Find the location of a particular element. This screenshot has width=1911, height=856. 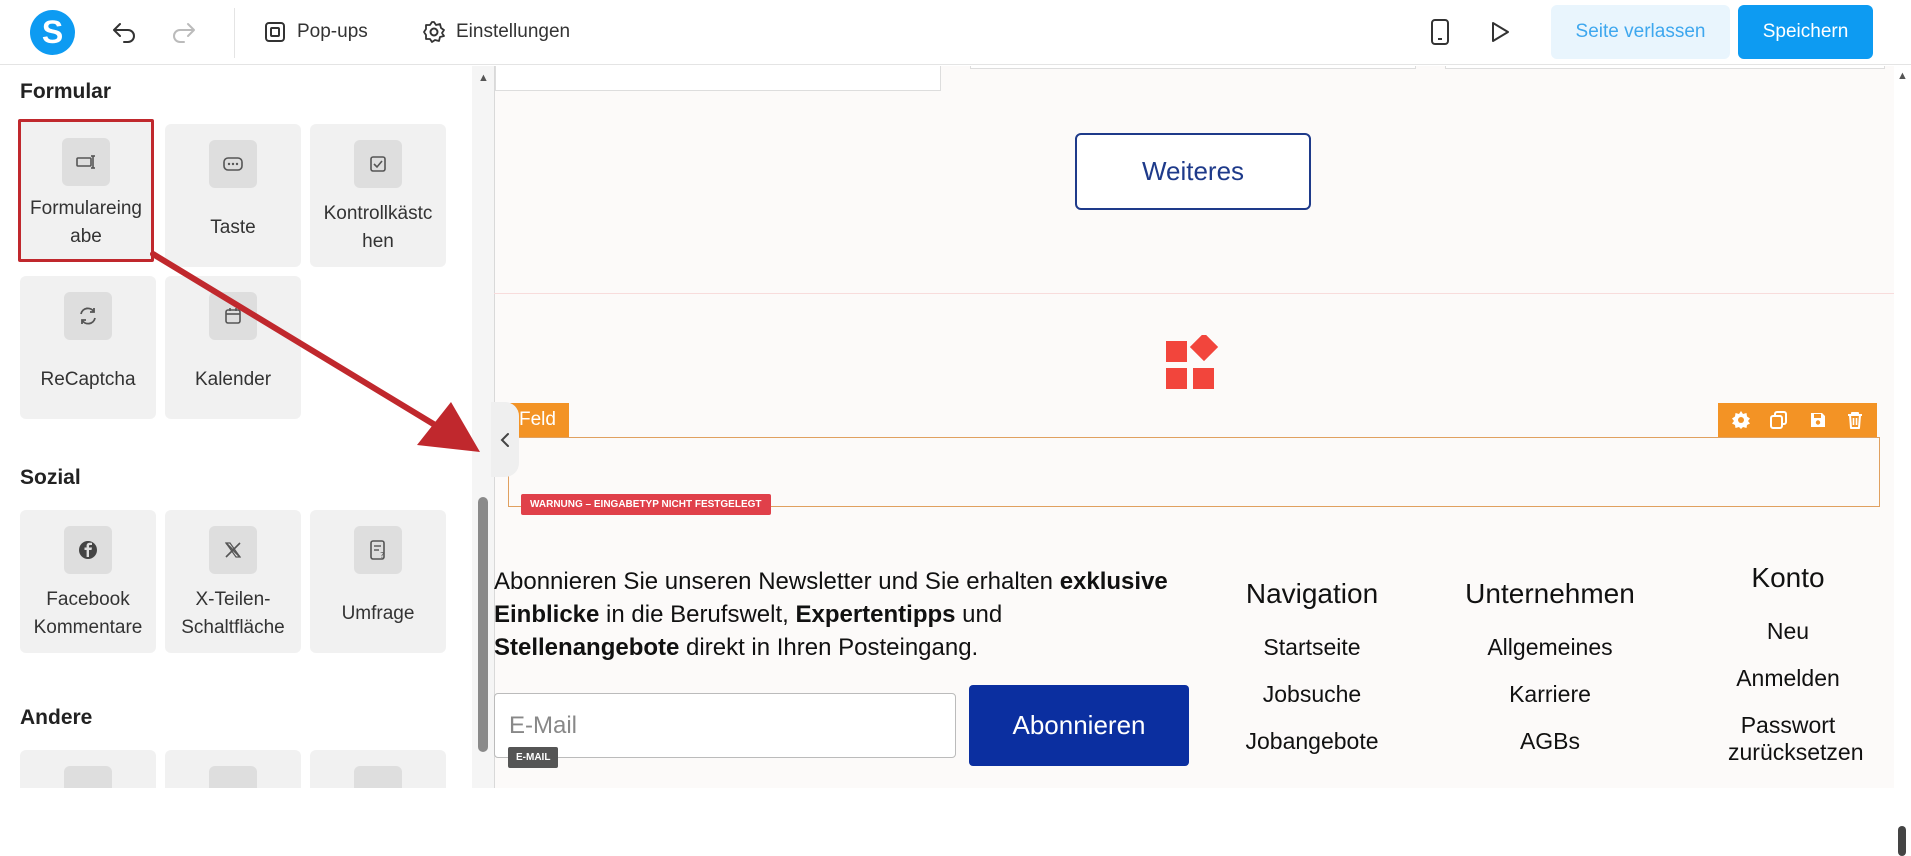

newsletter-part: in die Berufswelt, is located at coordinates (697, 614).